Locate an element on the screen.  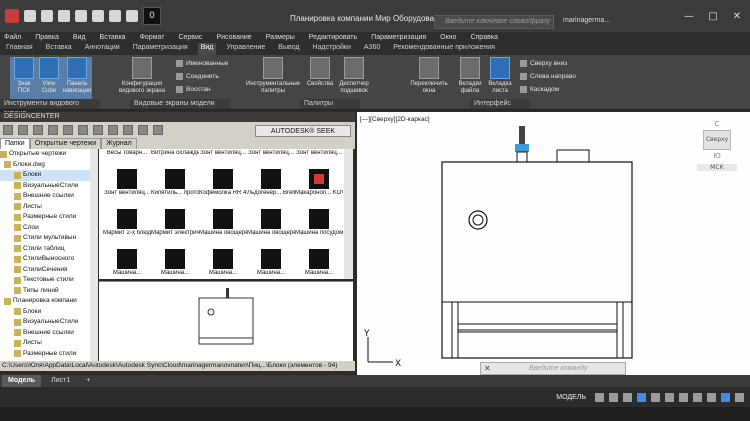
menu-format: Формат is located at coordinates (152, 37).